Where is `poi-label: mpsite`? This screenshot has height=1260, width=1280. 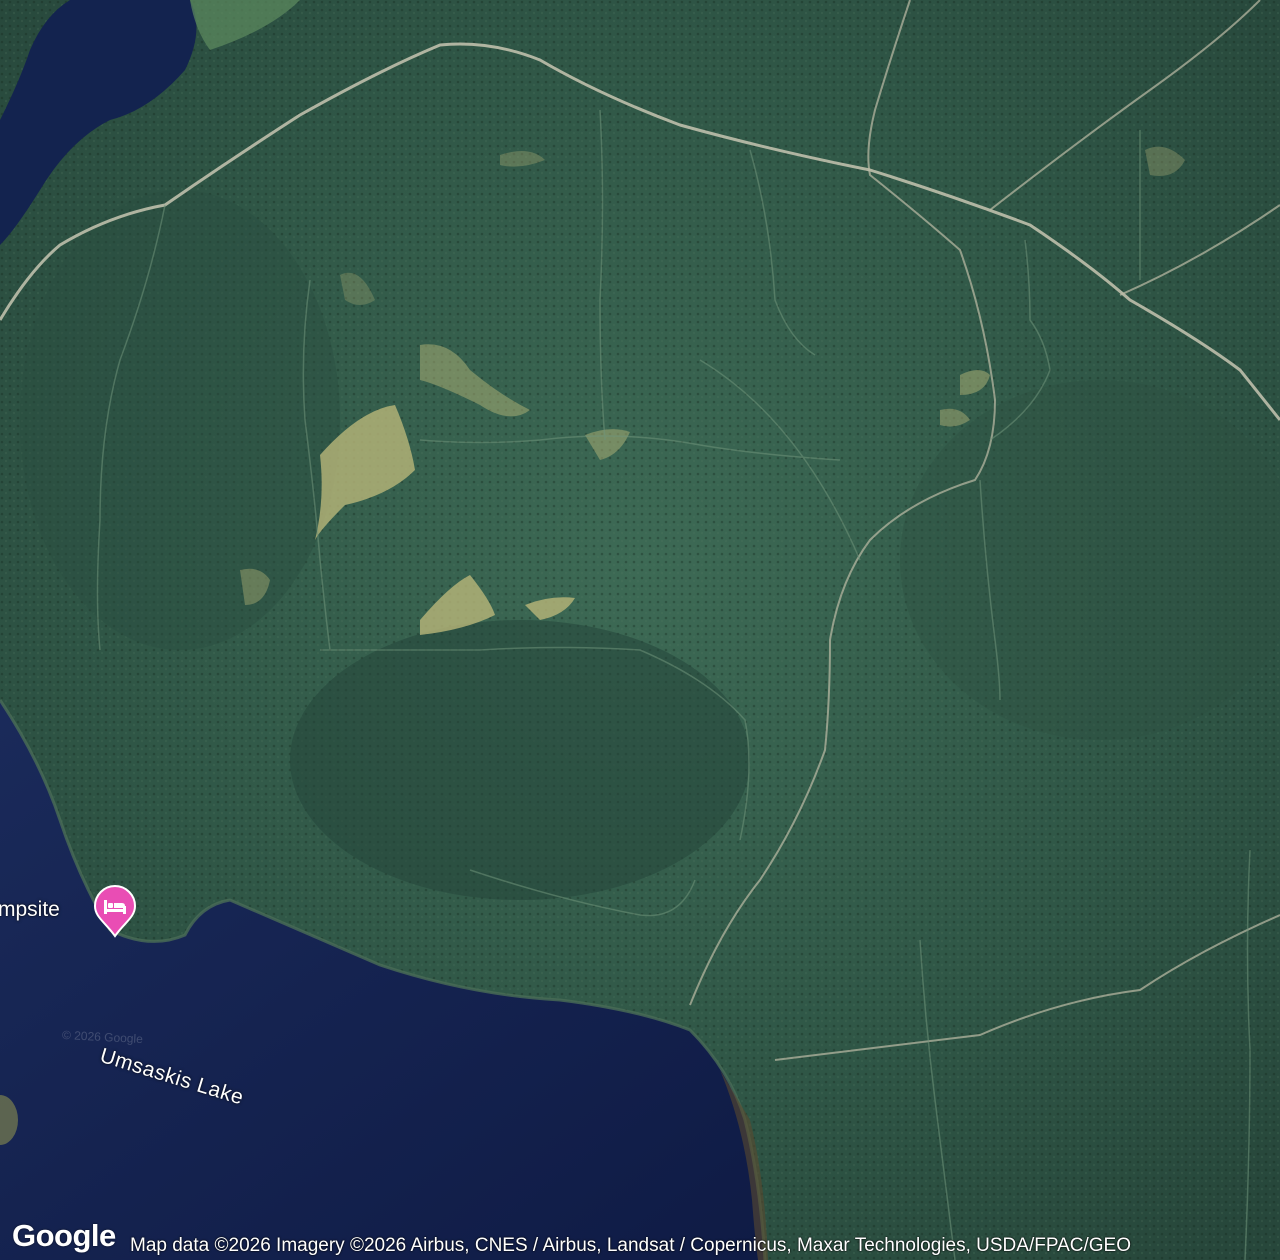 poi-label: mpsite is located at coordinates (30, 910).